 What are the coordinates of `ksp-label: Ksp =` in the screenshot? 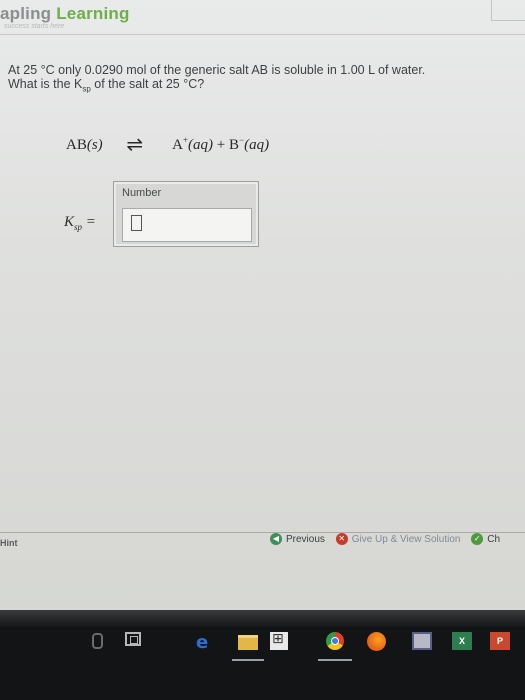 It's located at (80, 223).